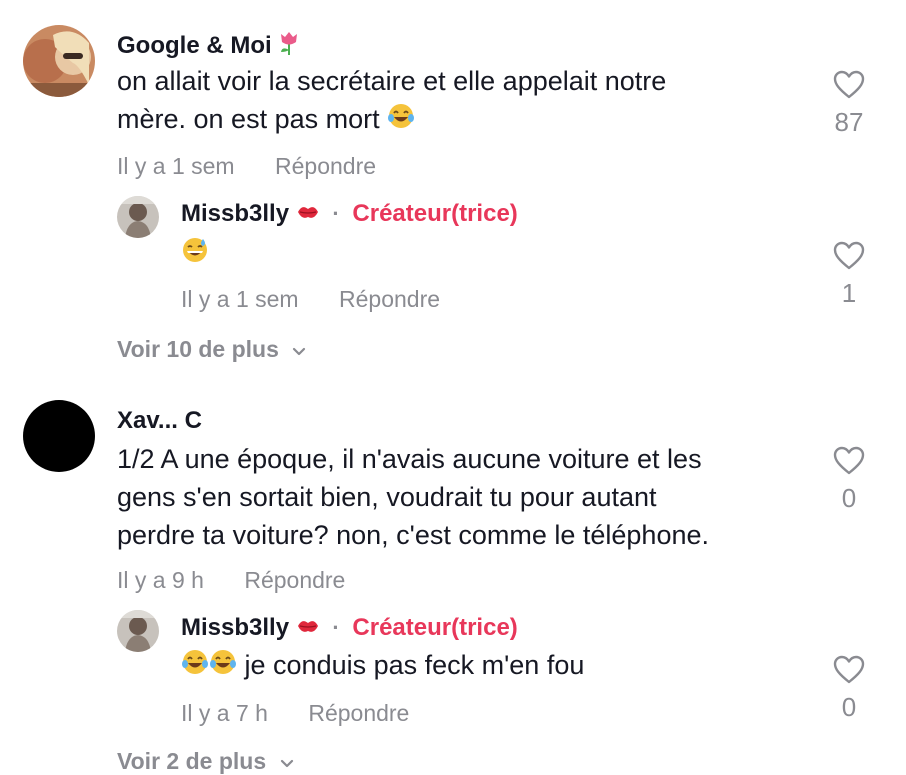  What do you see at coordinates (849, 122) in the screenshot?
I see `like-count: 87` at bounding box center [849, 122].